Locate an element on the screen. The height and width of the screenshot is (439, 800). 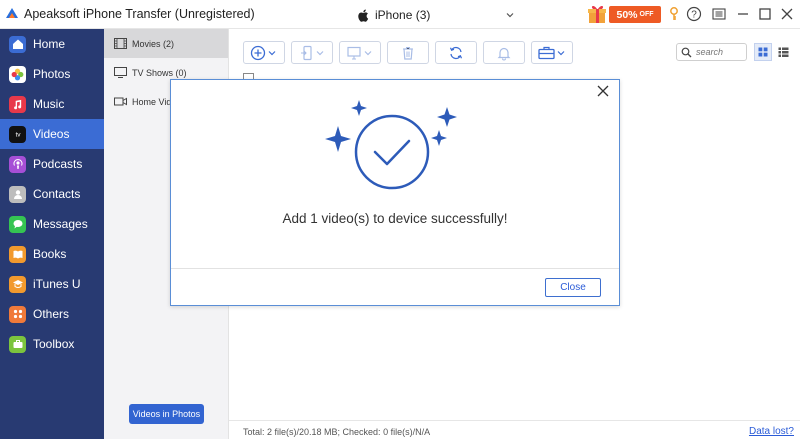
sidebar-item-home: Home is located at coordinates (52, 44).